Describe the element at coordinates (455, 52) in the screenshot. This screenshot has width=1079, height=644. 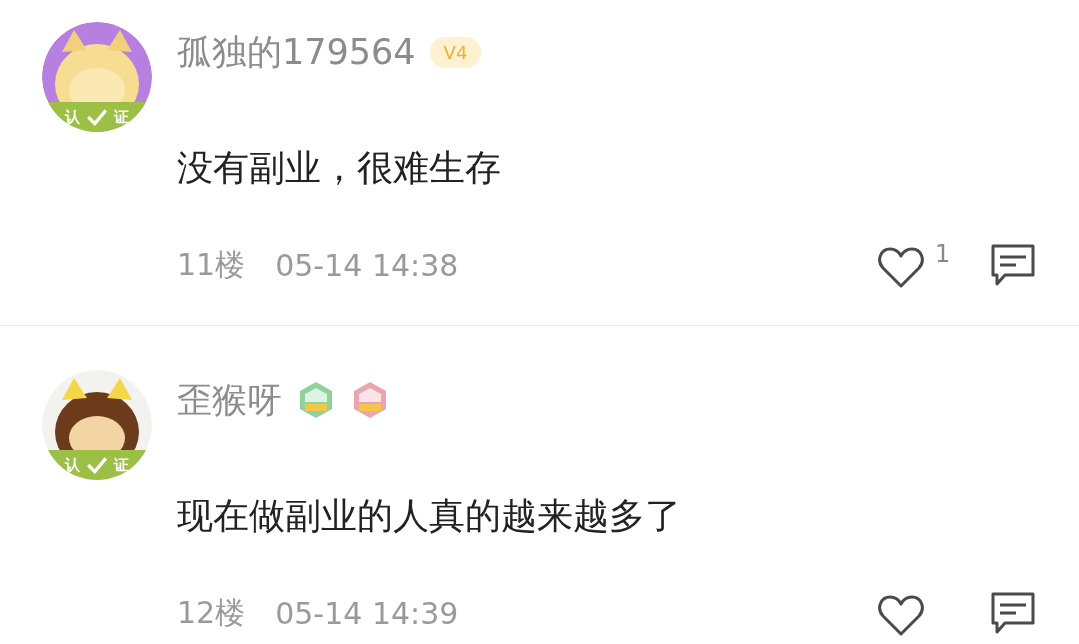
I see `level-tag: V4` at that location.